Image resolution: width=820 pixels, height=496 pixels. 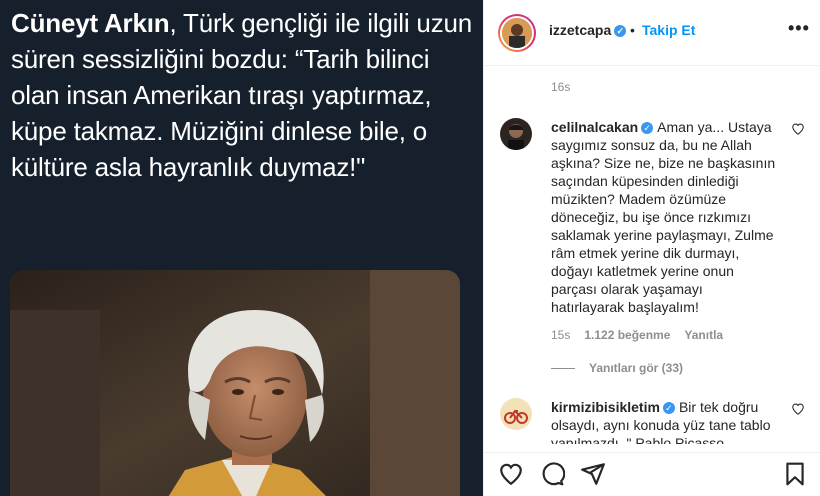 What do you see at coordinates (594, 127) in the screenshot?
I see `comment-username: celilnalcakan` at bounding box center [594, 127].